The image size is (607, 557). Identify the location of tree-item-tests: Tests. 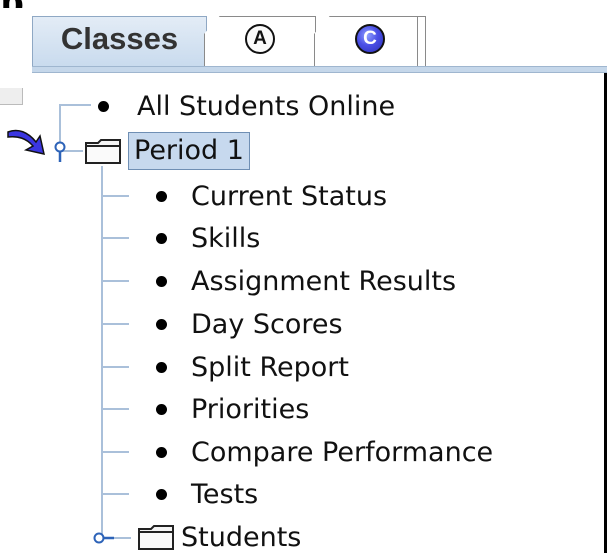
(207, 494).